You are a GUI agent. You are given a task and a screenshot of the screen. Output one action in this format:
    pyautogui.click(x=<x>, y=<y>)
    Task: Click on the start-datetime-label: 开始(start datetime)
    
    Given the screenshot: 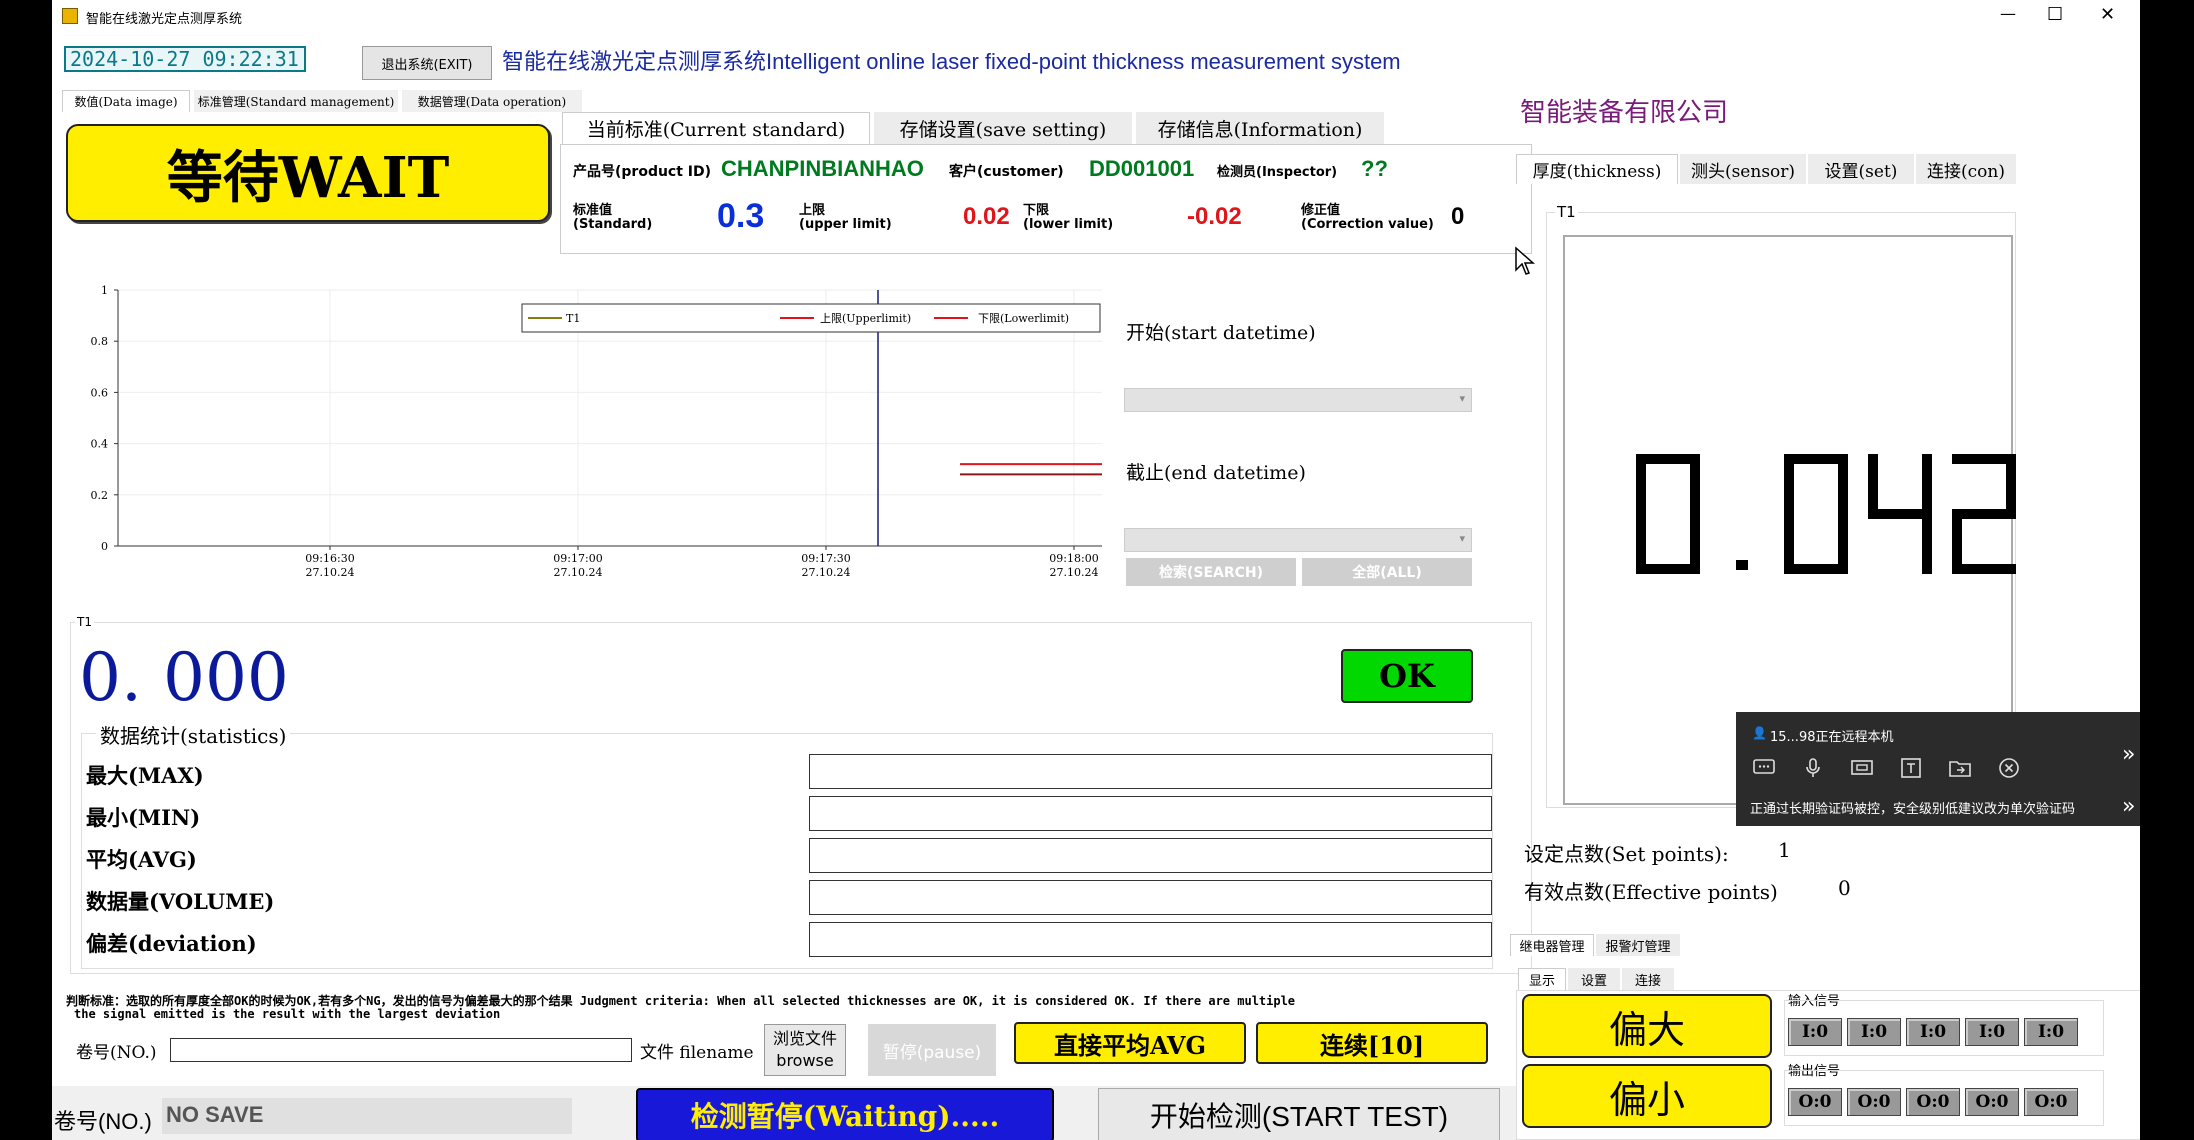 What is the action you would take?
    pyautogui.click(x=1221, y=333)
    